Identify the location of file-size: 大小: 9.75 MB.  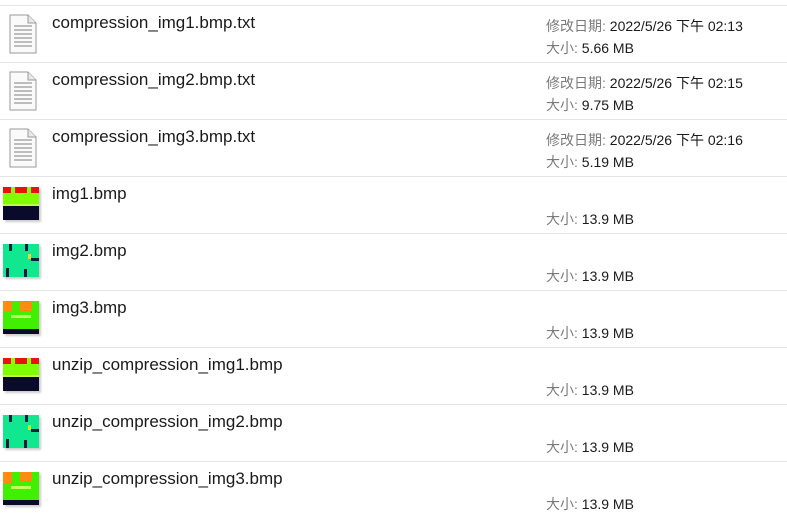
(590, 105).